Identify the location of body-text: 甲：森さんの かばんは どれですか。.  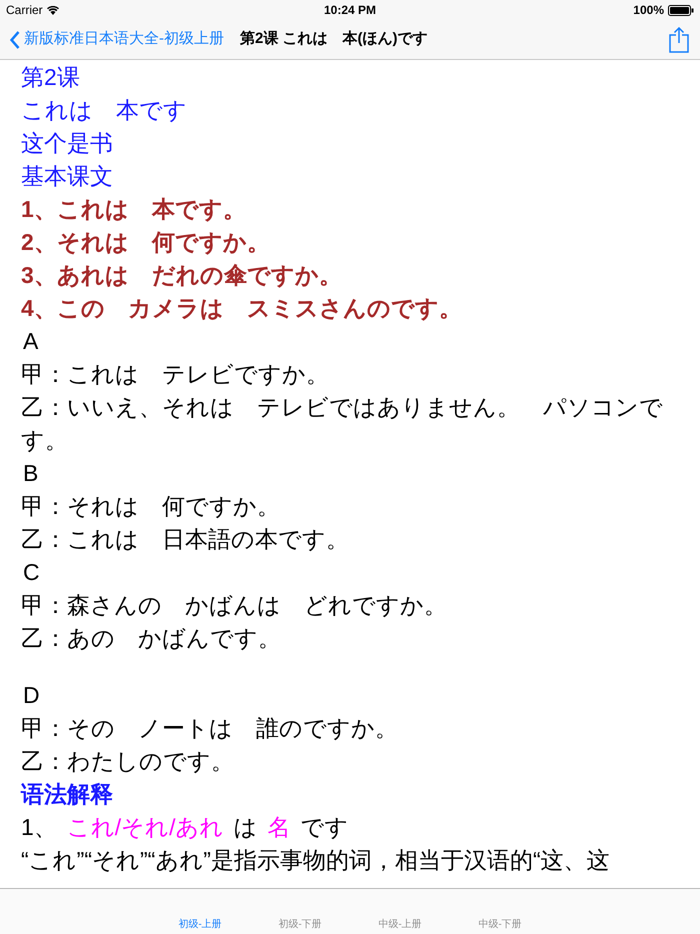
(234, 605).